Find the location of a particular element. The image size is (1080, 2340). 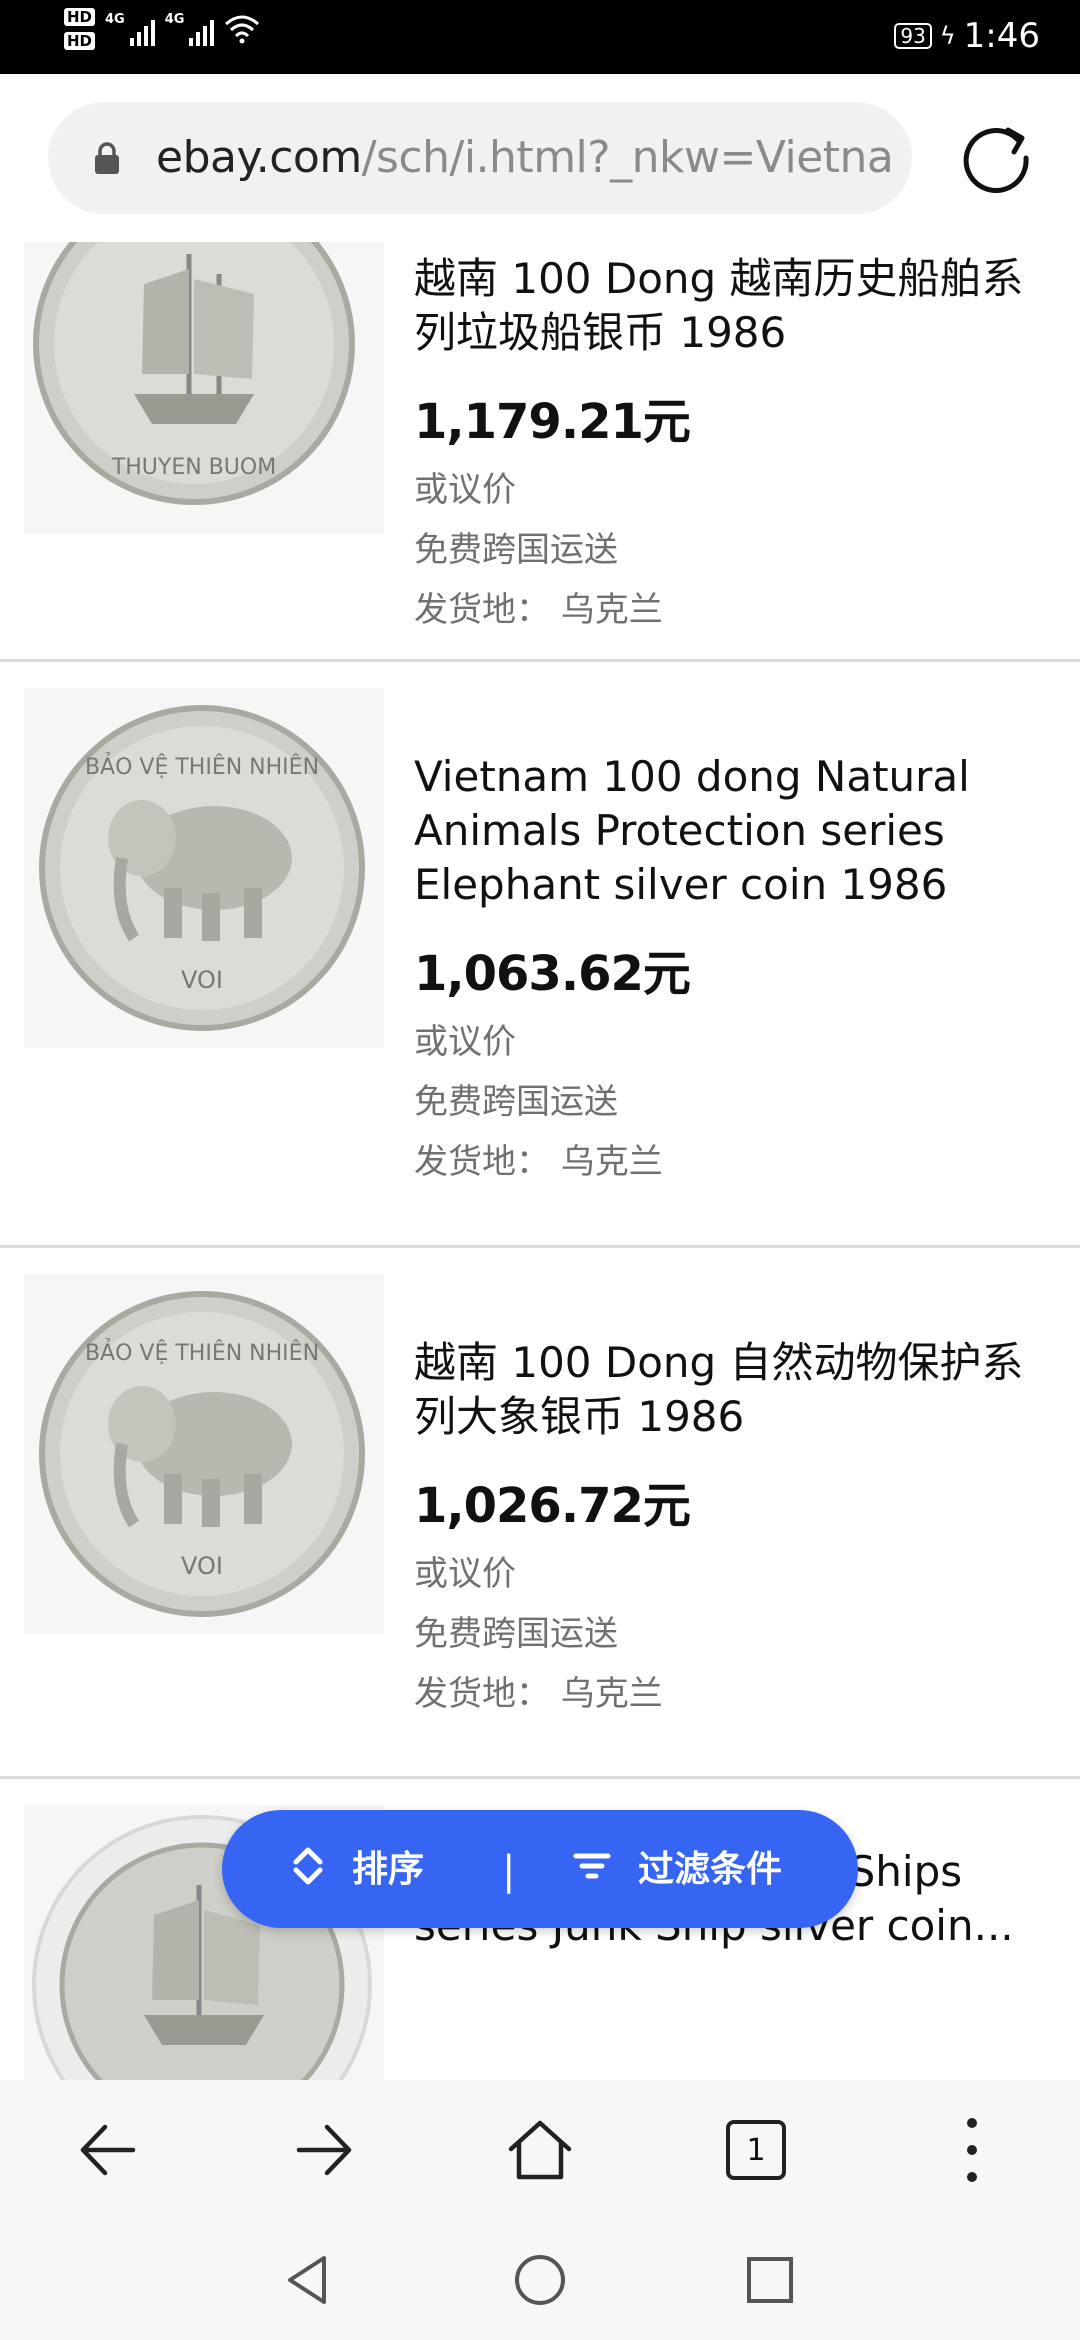

url-text: ebay.com/sch/i.html?_nkw=Vietna is located at coordinates (525, 157).